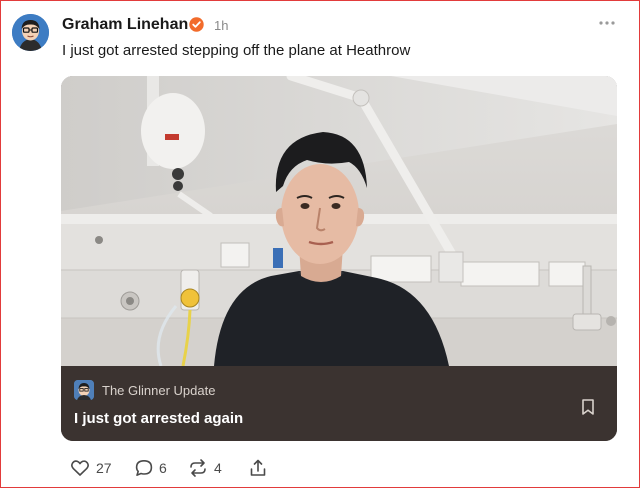  Describe the element at coordinates (196, 24) in the screenshot. I see `verified-badge-icon` at that location.